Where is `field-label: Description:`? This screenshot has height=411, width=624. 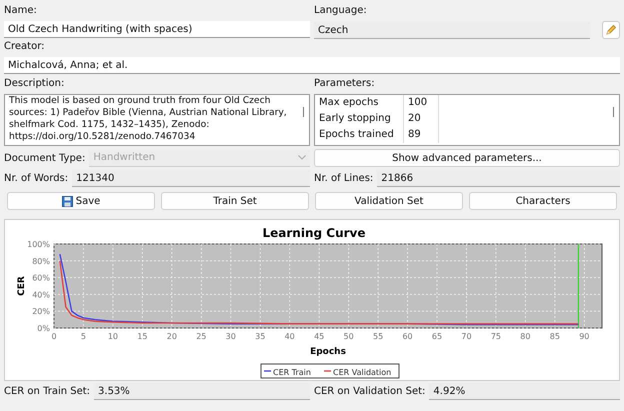 field-label: Description: is located at coordinates (34, 83).